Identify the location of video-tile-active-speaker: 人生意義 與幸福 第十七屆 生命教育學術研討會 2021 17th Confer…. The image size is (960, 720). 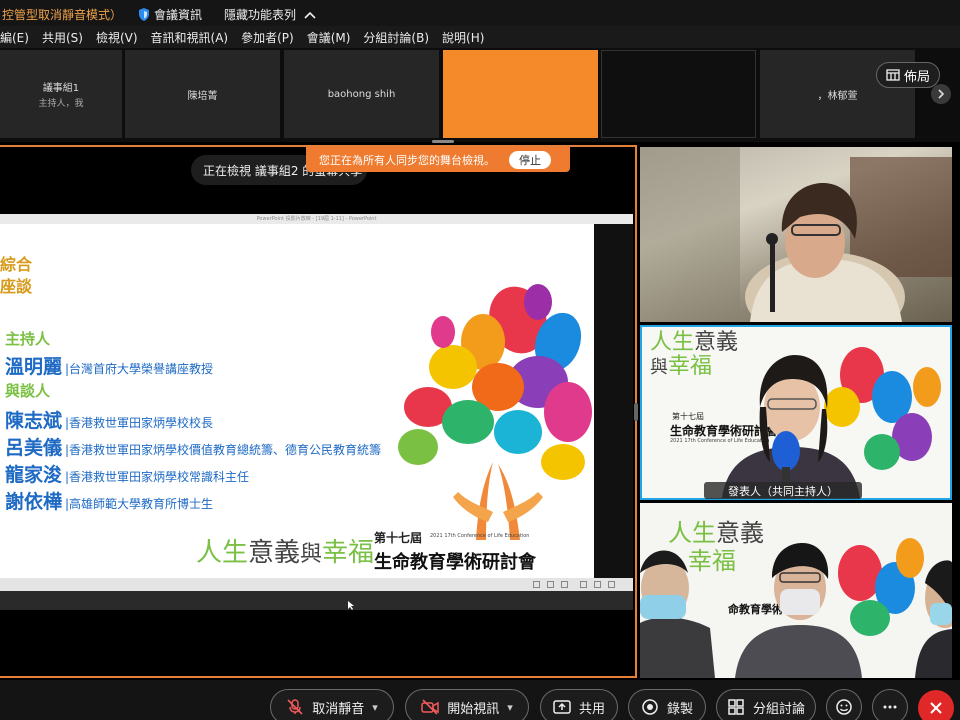
(796, 412).